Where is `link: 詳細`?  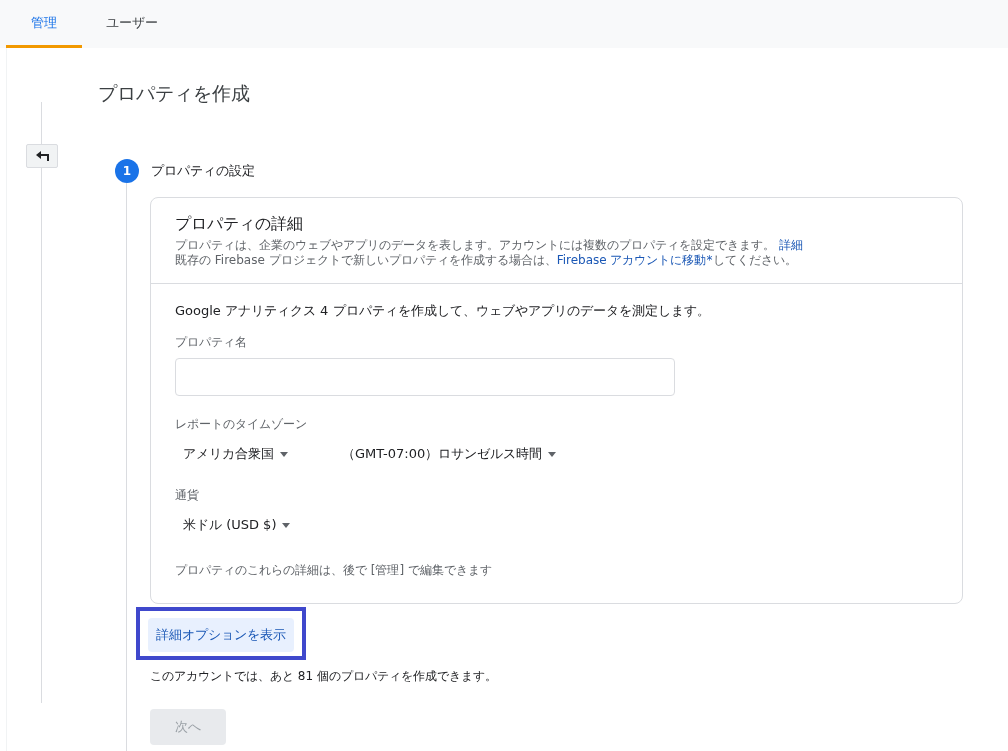 link: 詳細 is located at coordinates (790, 245).